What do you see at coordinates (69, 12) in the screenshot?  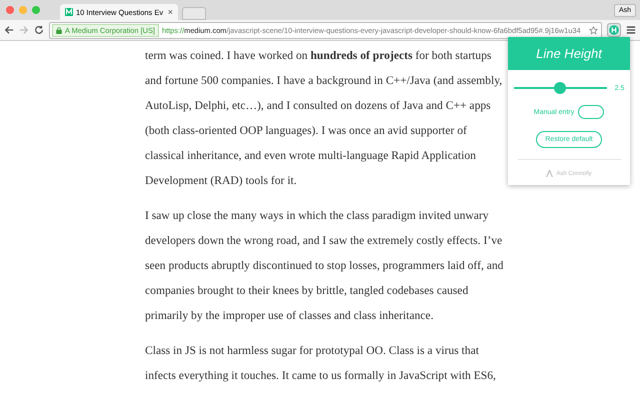 I see `medium-logo-icon` at bounding box center [69, 12].